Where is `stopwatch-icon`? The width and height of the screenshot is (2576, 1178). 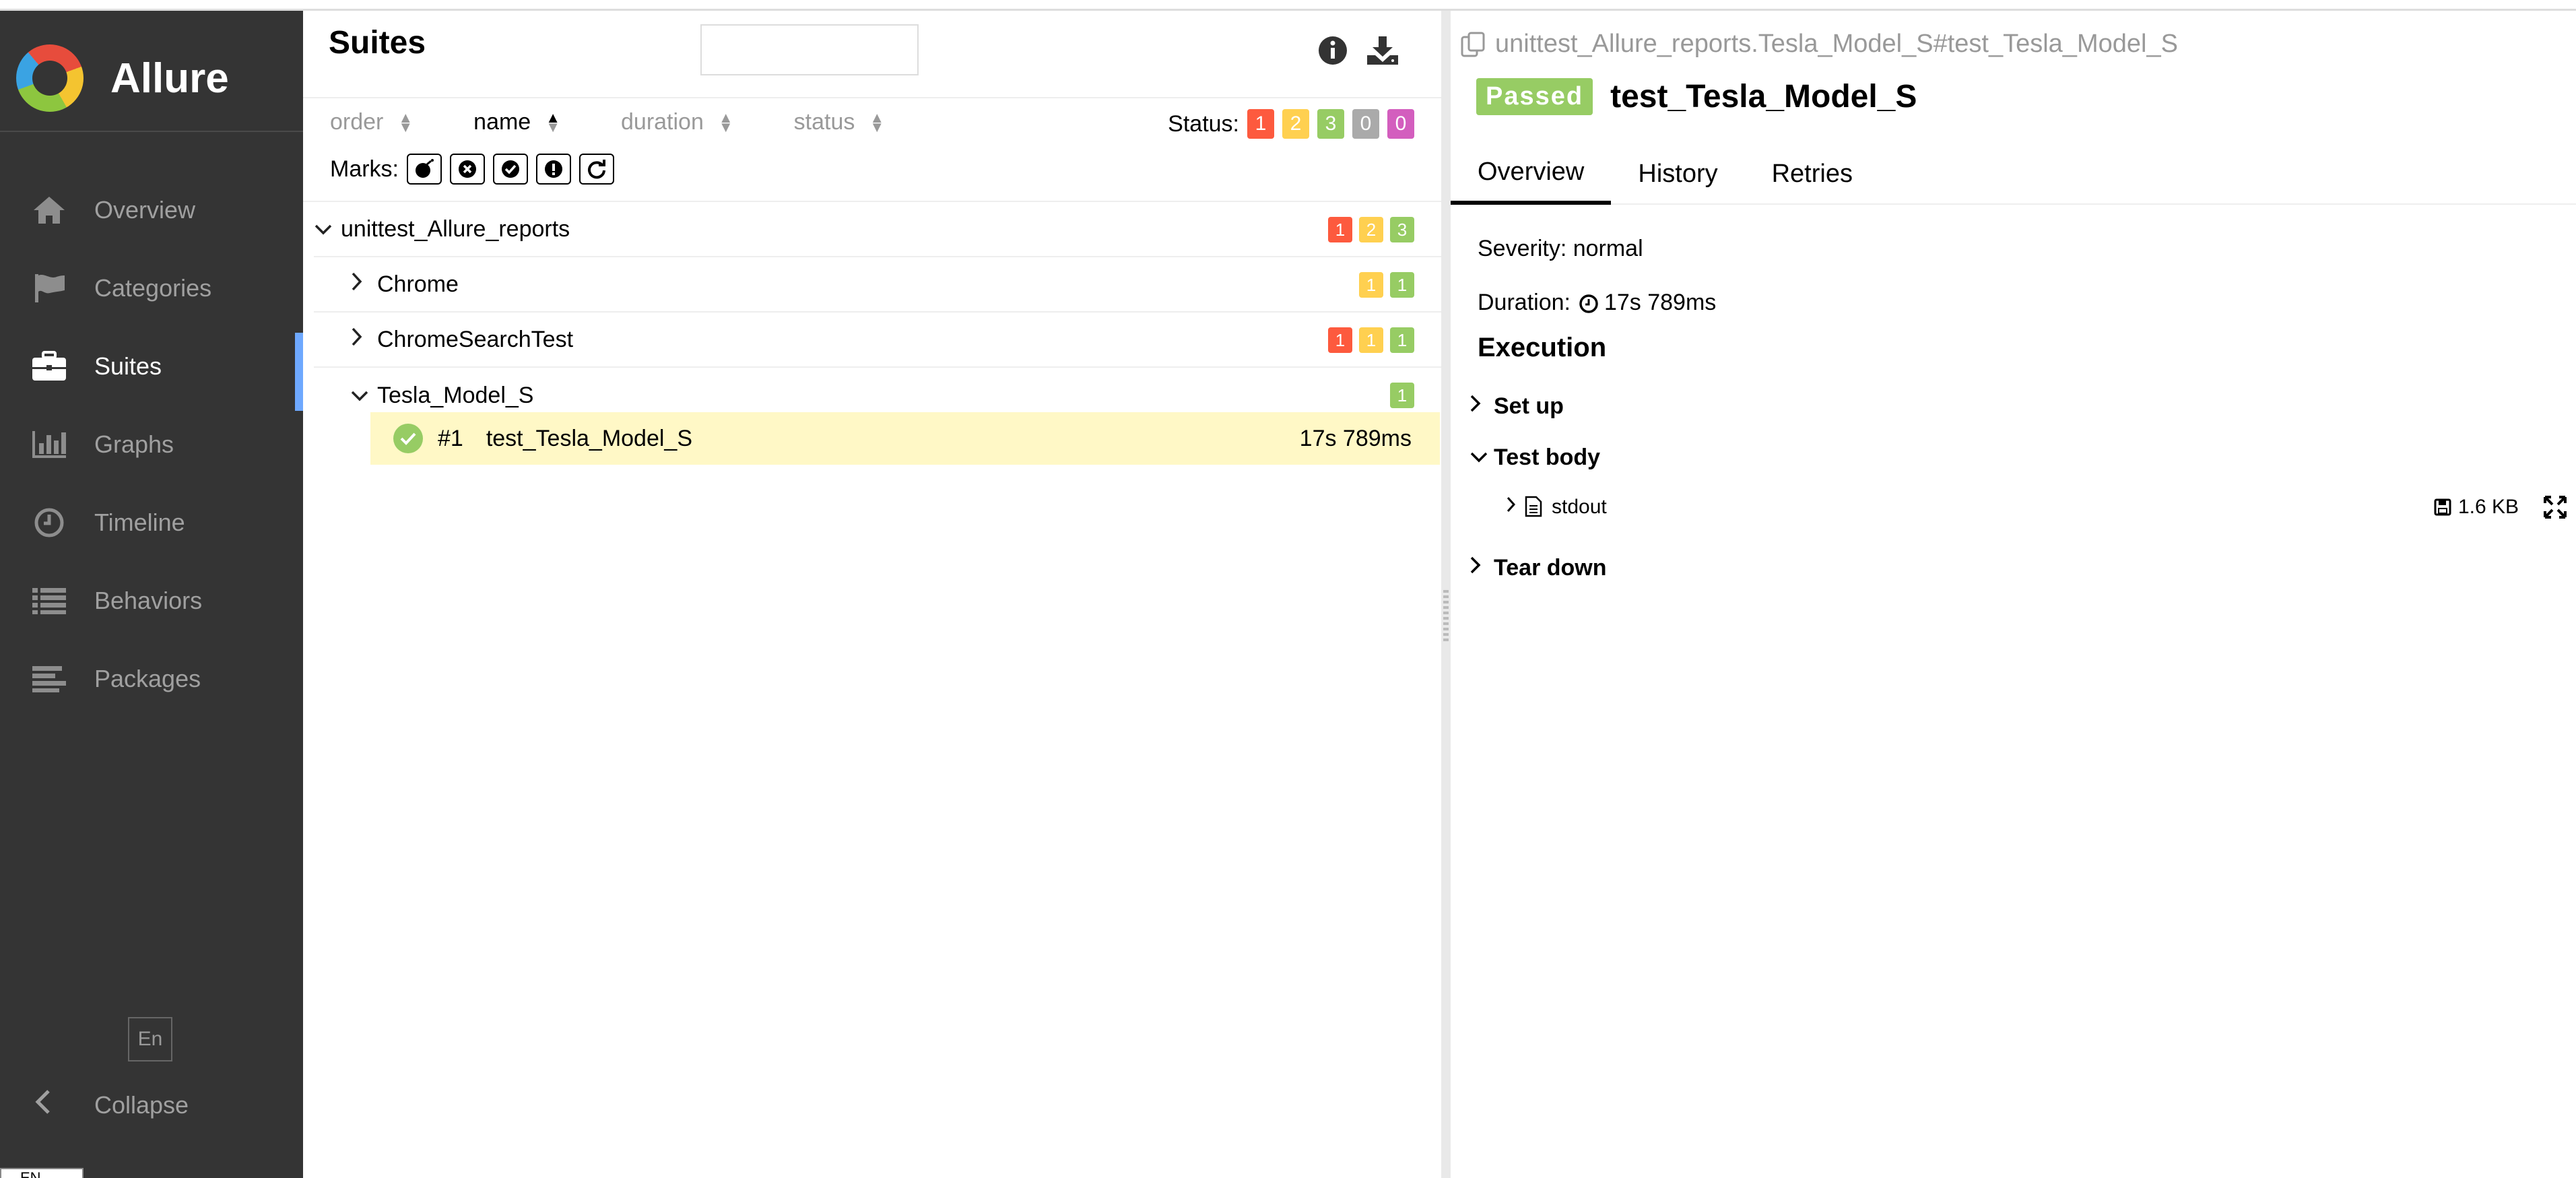
stopwatch-icon is located at coordinates (1589, 303).